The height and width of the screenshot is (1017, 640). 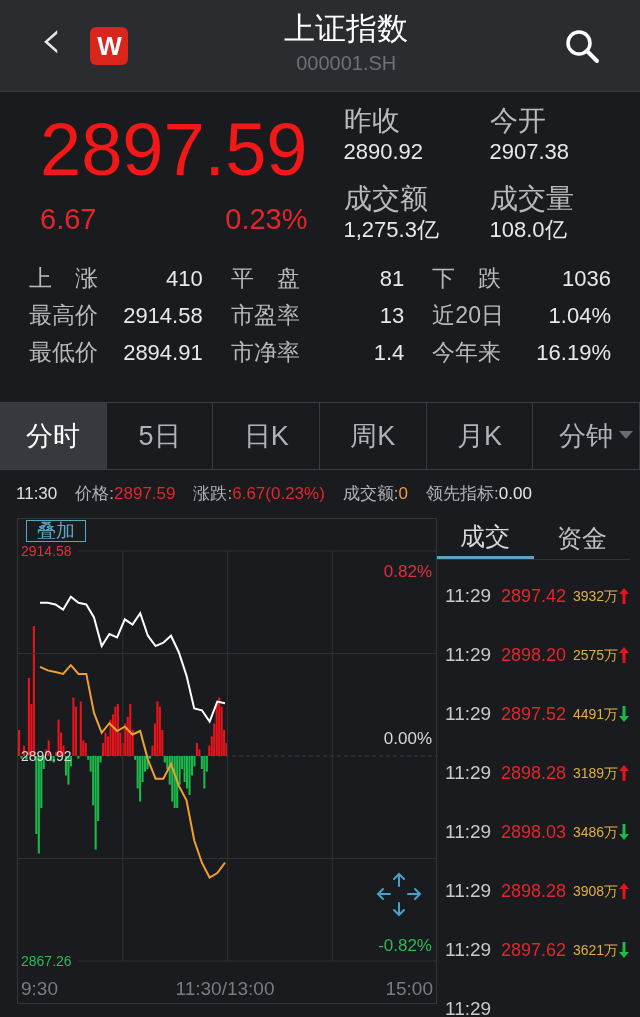 I want to click on axis-label: 0.00%, so click(x=407, y=738).